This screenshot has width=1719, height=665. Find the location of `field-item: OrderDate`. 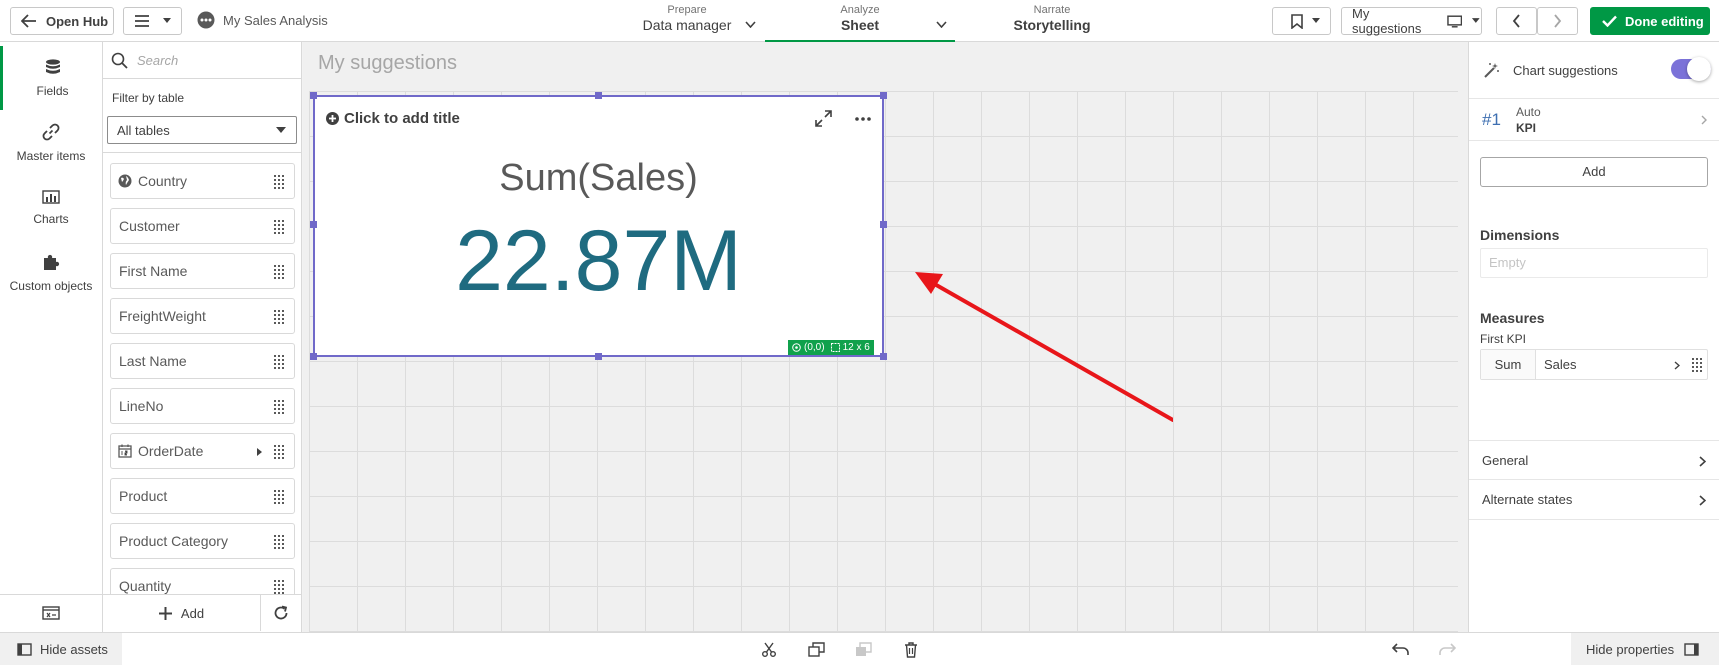

field-item: OrderDate is located at coordinates (202, 451).